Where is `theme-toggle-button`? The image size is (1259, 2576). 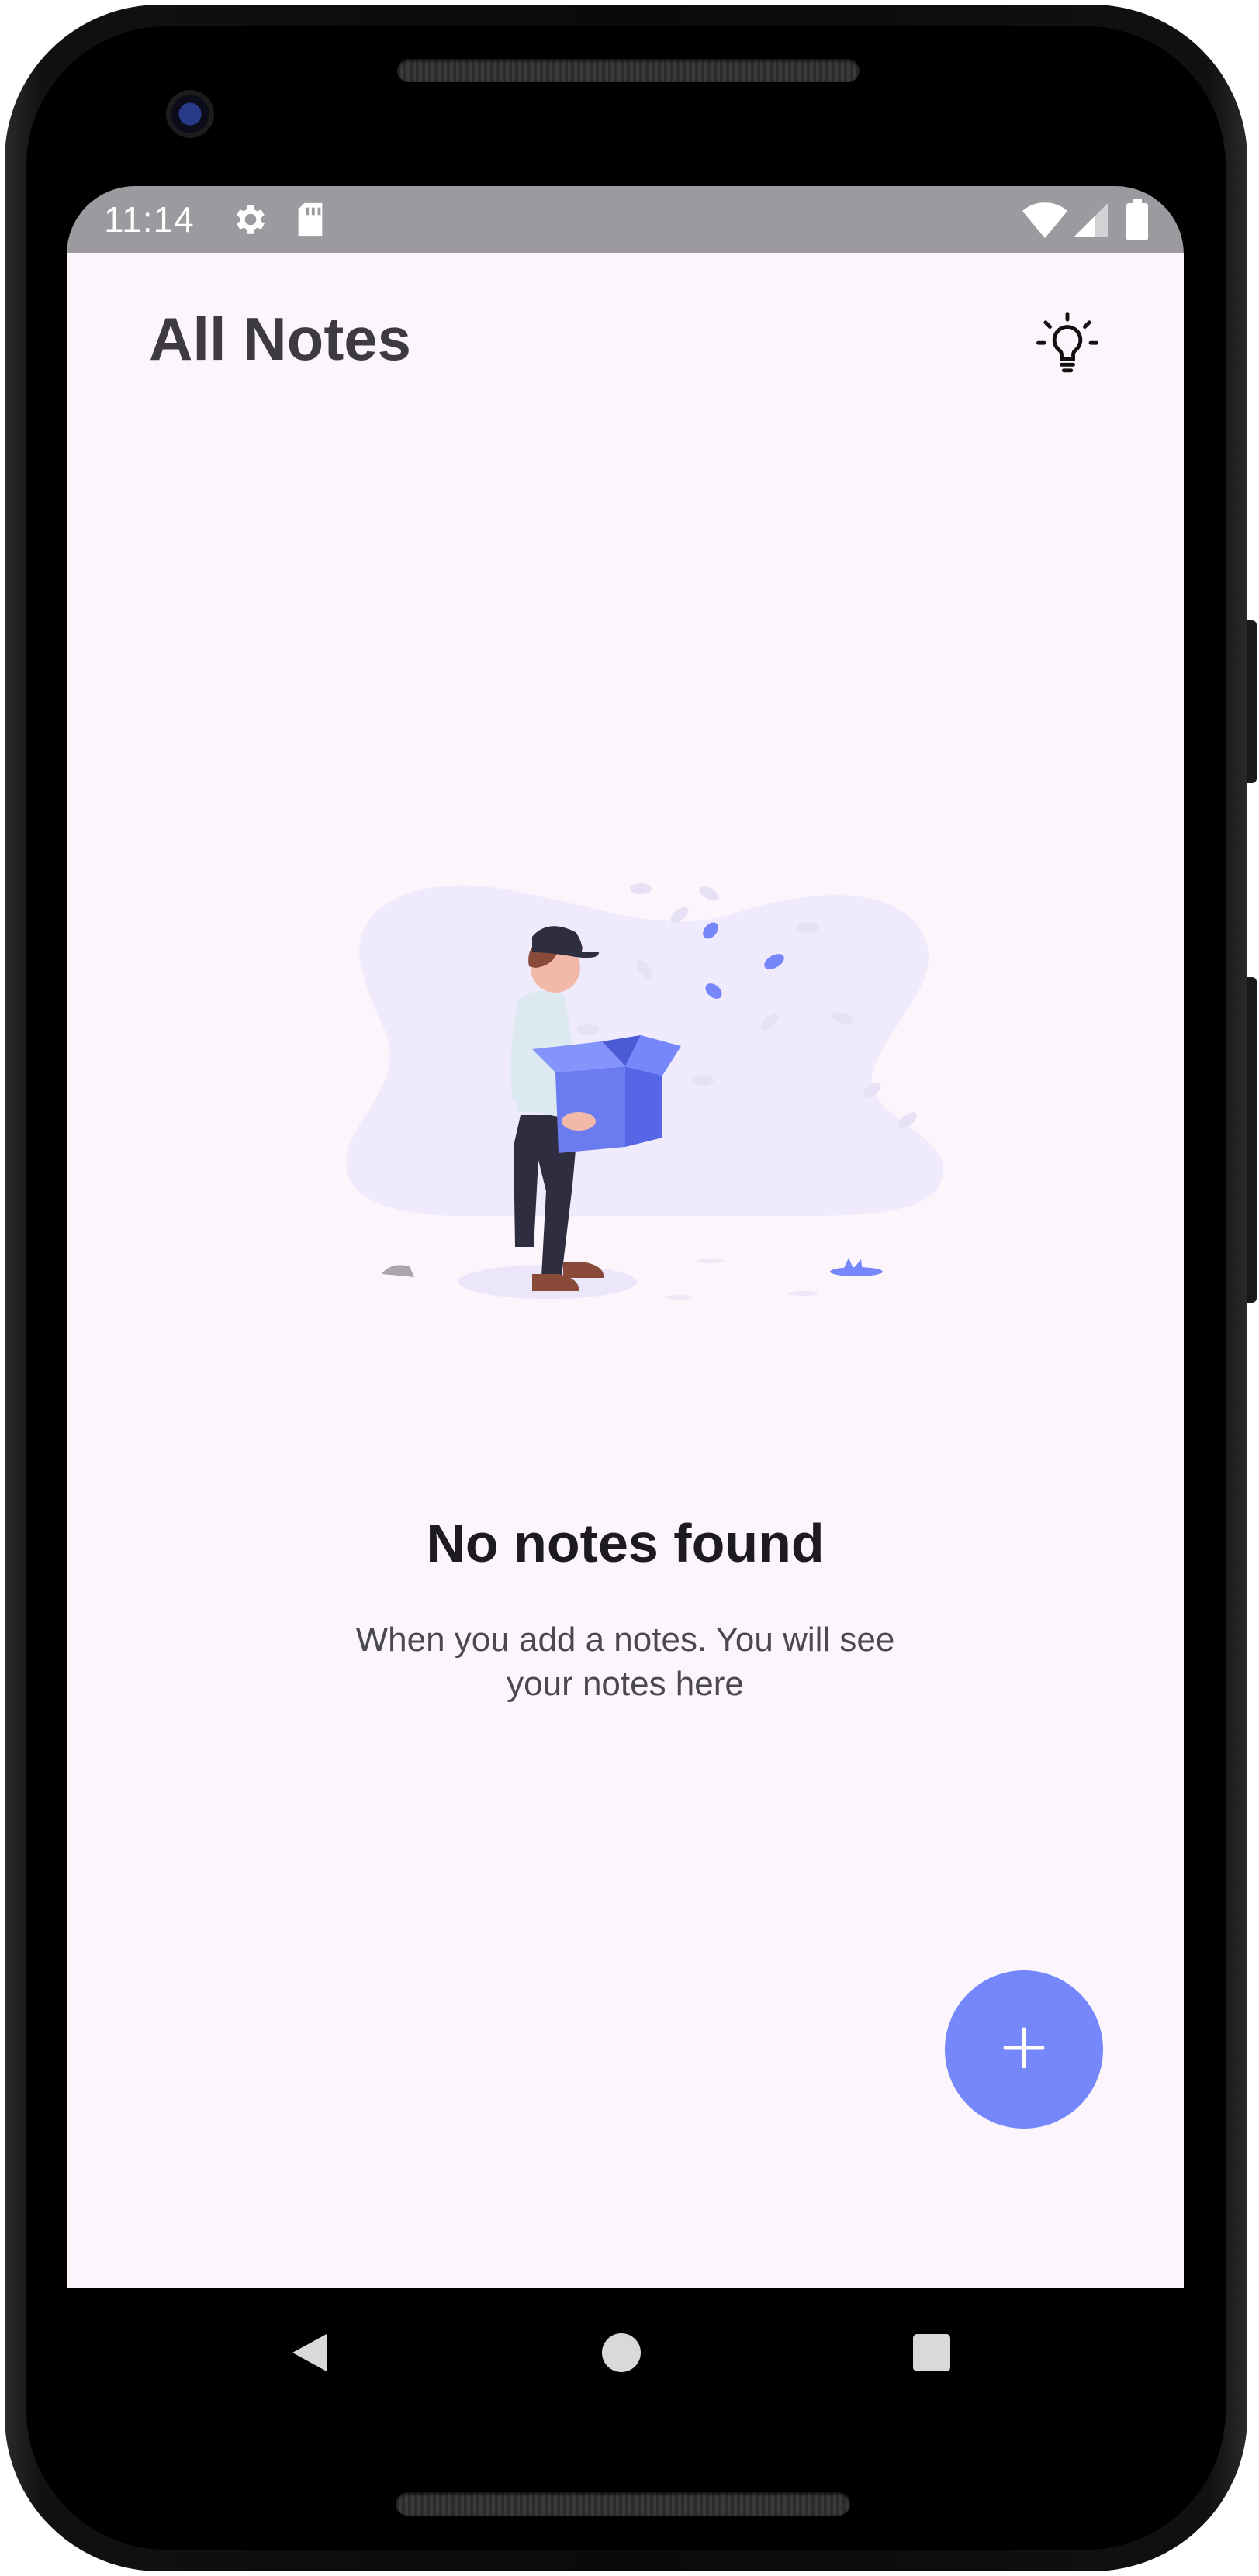
theme-toggle-button is located at coordinates (1067, 346).